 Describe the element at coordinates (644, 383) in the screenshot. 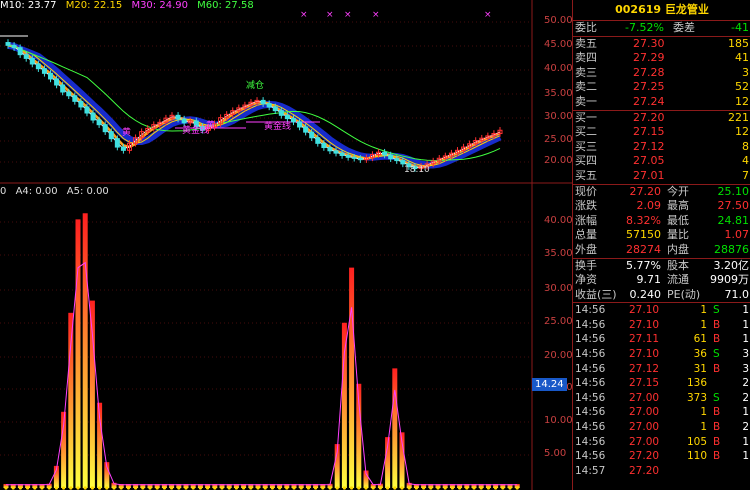

I see `trade-price: 27.15` at that location.